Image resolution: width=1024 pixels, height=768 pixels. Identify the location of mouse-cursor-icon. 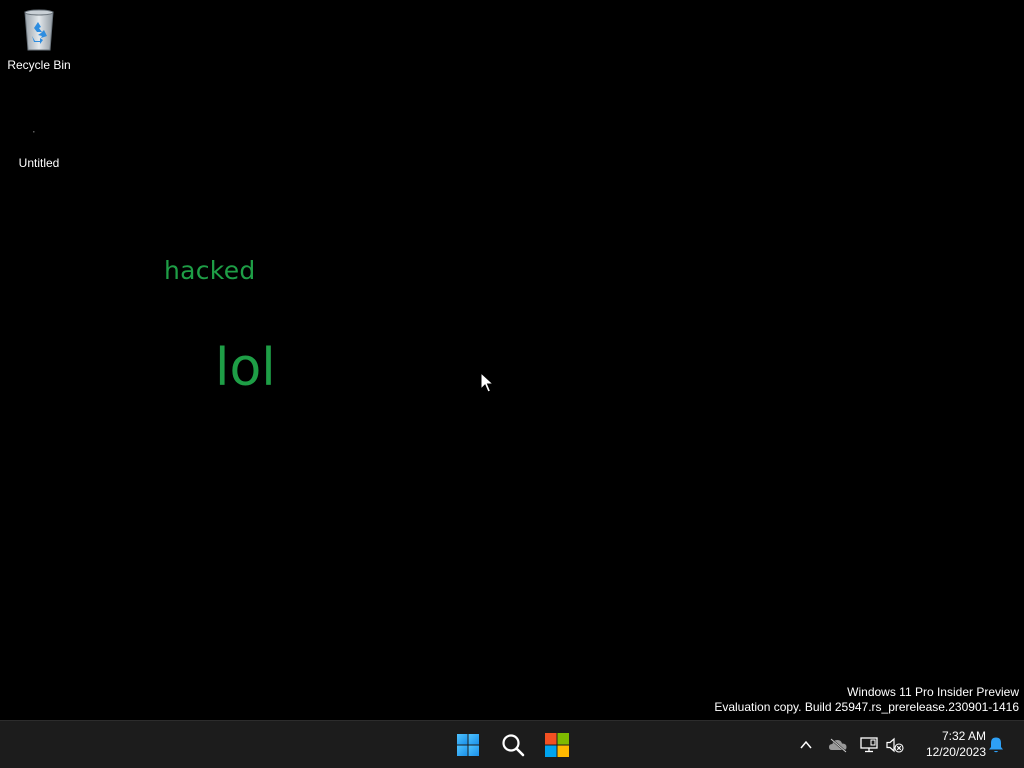
(487, 382).